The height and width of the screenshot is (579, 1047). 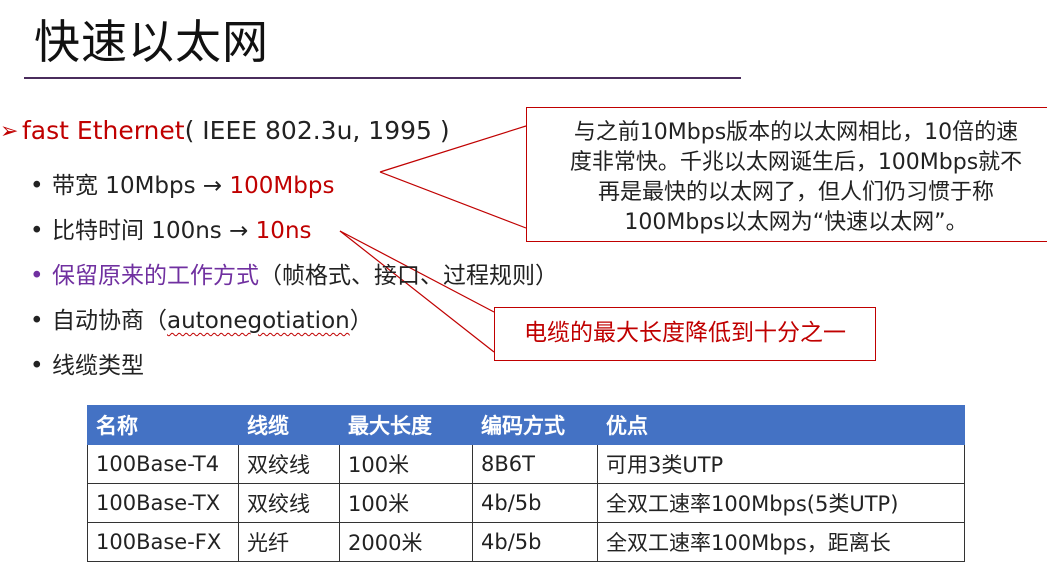 What do you see at coordinates (781, 503) in the screenshot?
I see `table-cell: 全双工速率100Mbps(5类UTP)` at bounding box center [781, 503].